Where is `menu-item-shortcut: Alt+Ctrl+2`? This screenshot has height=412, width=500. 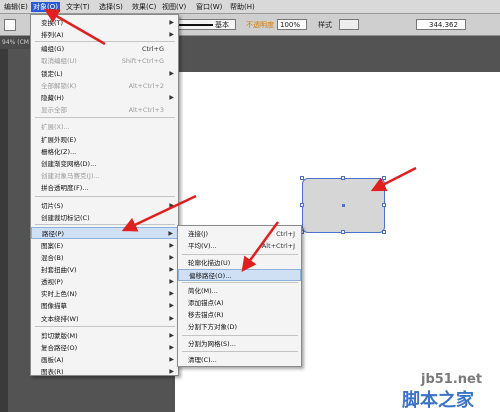 menu-item-shortcut: Alt+Ctrl+2 is located at coordinates (146, 86).